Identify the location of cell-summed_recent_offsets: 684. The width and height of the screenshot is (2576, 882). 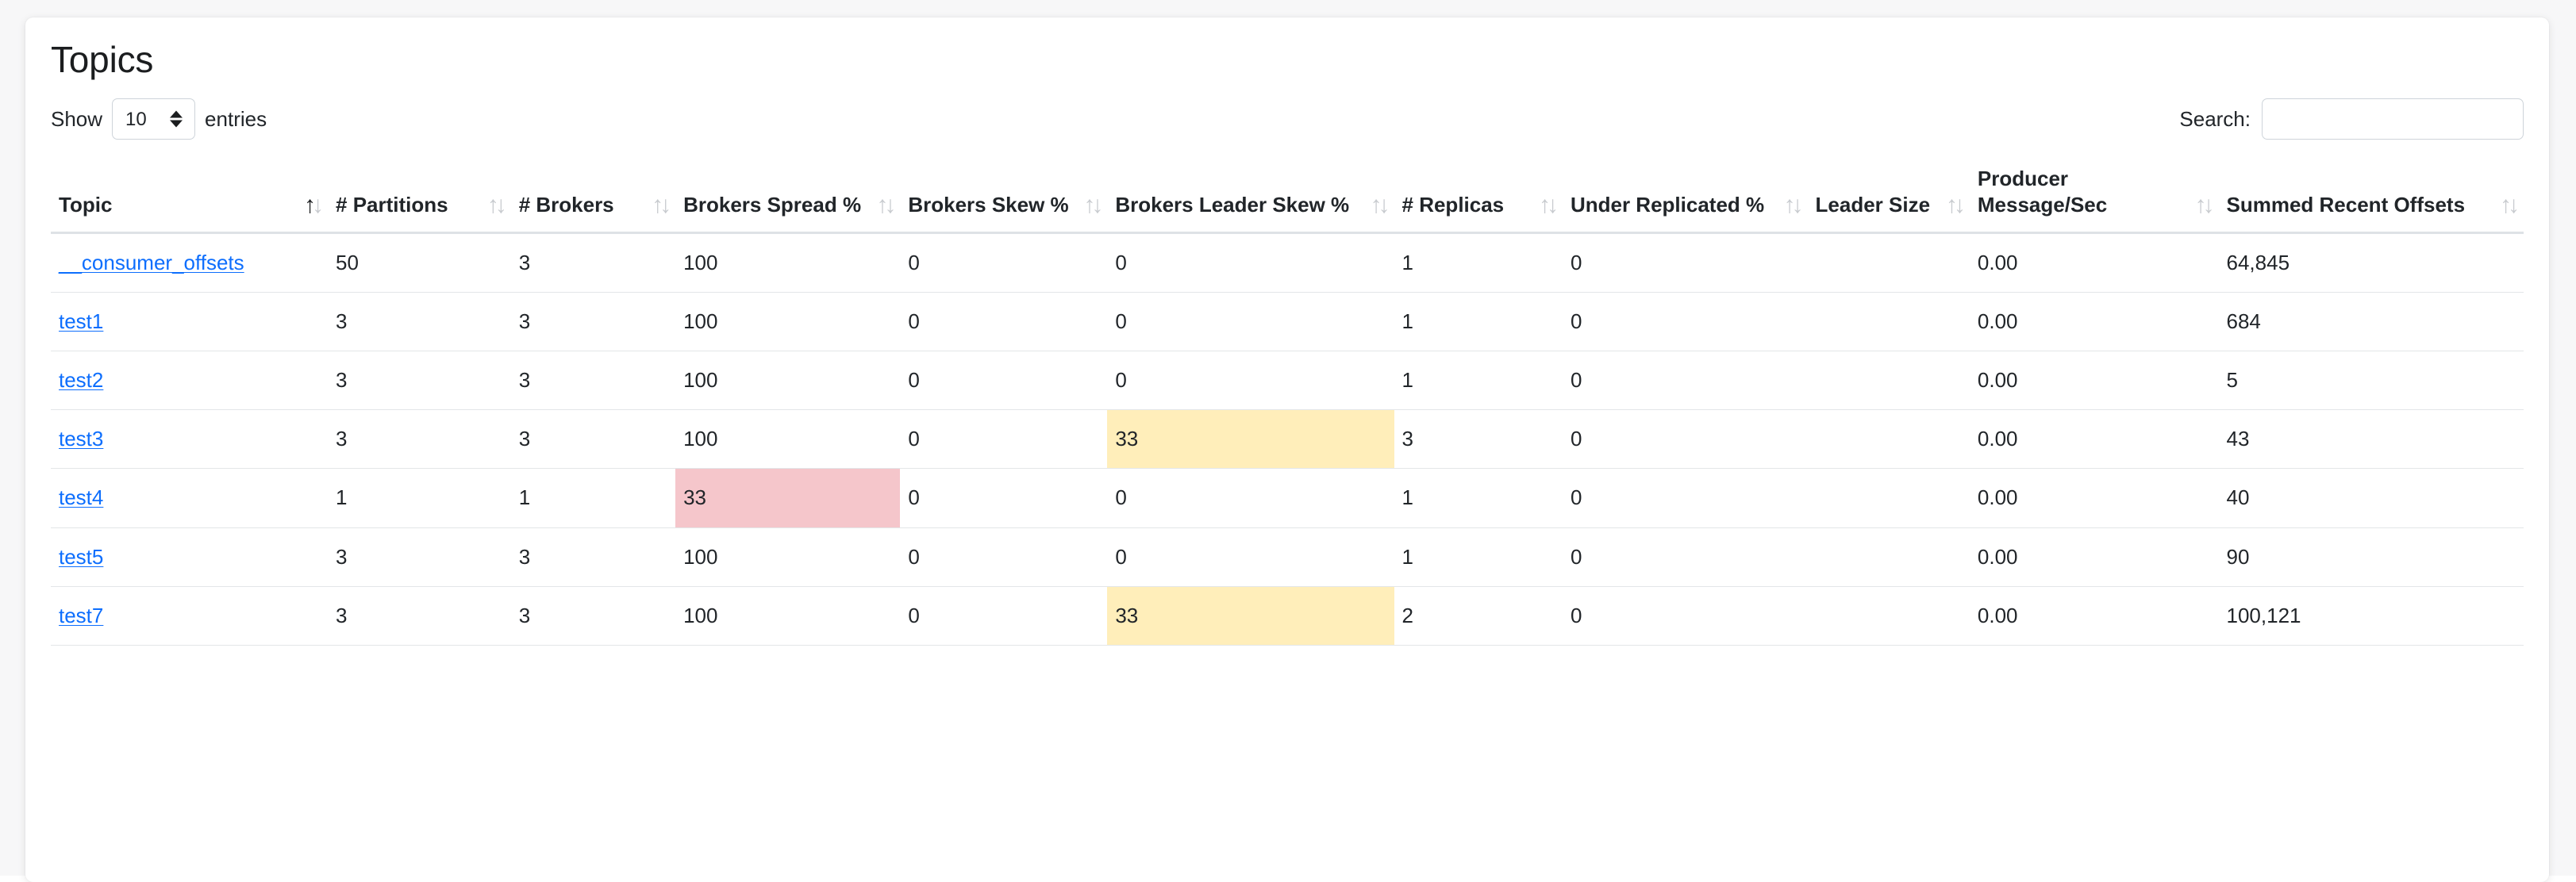
(2371, 321).